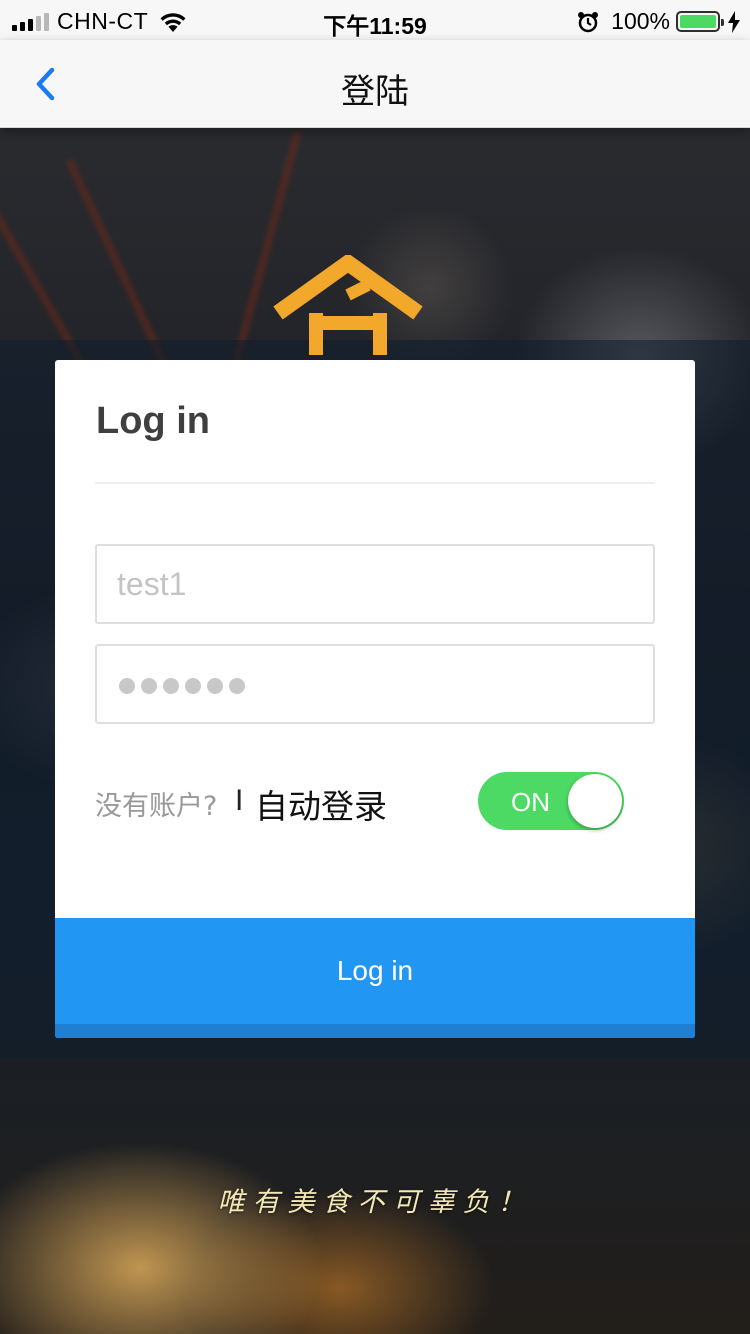 The height and width of the screenshot is (1334, 750). Describe the element at coordinates (640, 21) in the screenshot. I see `battery-percentage: 100%` at that location.